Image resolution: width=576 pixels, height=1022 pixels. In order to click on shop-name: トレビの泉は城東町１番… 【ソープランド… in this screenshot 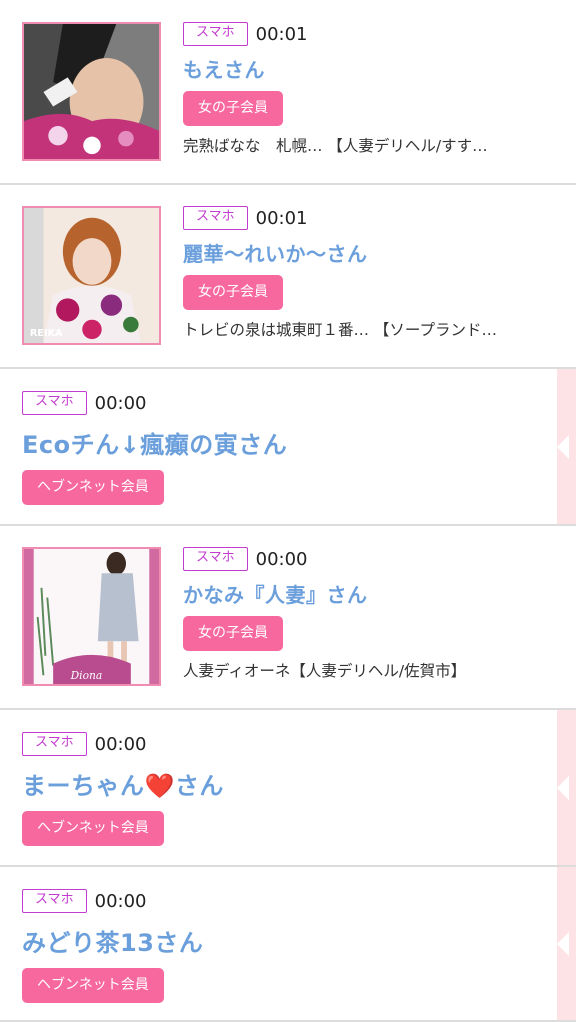, I will do `click(340, 329)`.